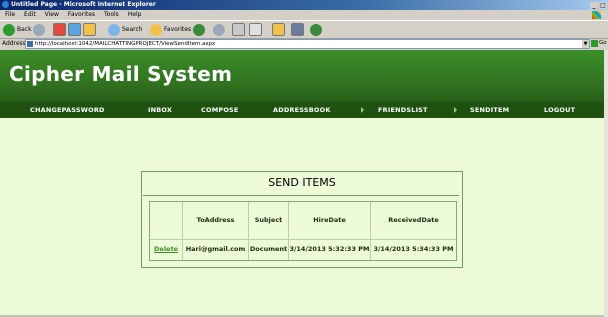 The height and width of the screenshot is (317, 608). What do you see at coordinates (489, 110) in the screenshot?
I see `nav-senditem: SENDITEM` at bounding box center [489, 110].